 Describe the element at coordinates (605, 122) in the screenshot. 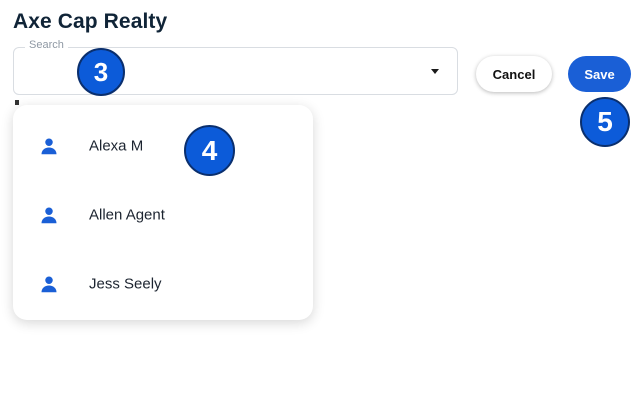

I see `step-5-badge: 5` at that location.